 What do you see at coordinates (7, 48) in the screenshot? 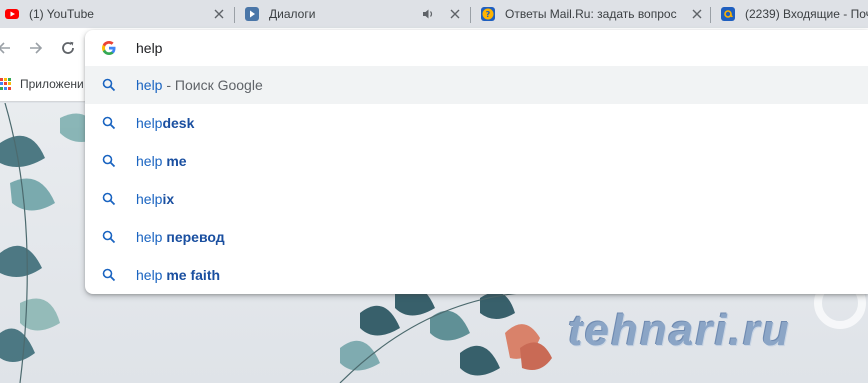
I see `back-arrow-icon` at bounding box center [7, 48].